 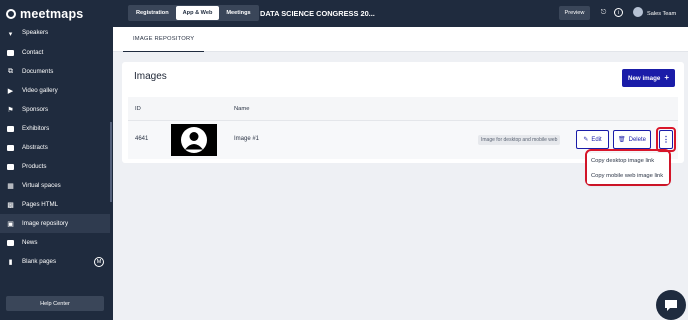 I want to click on image-icon: ▣, so click(x=10, y=224).